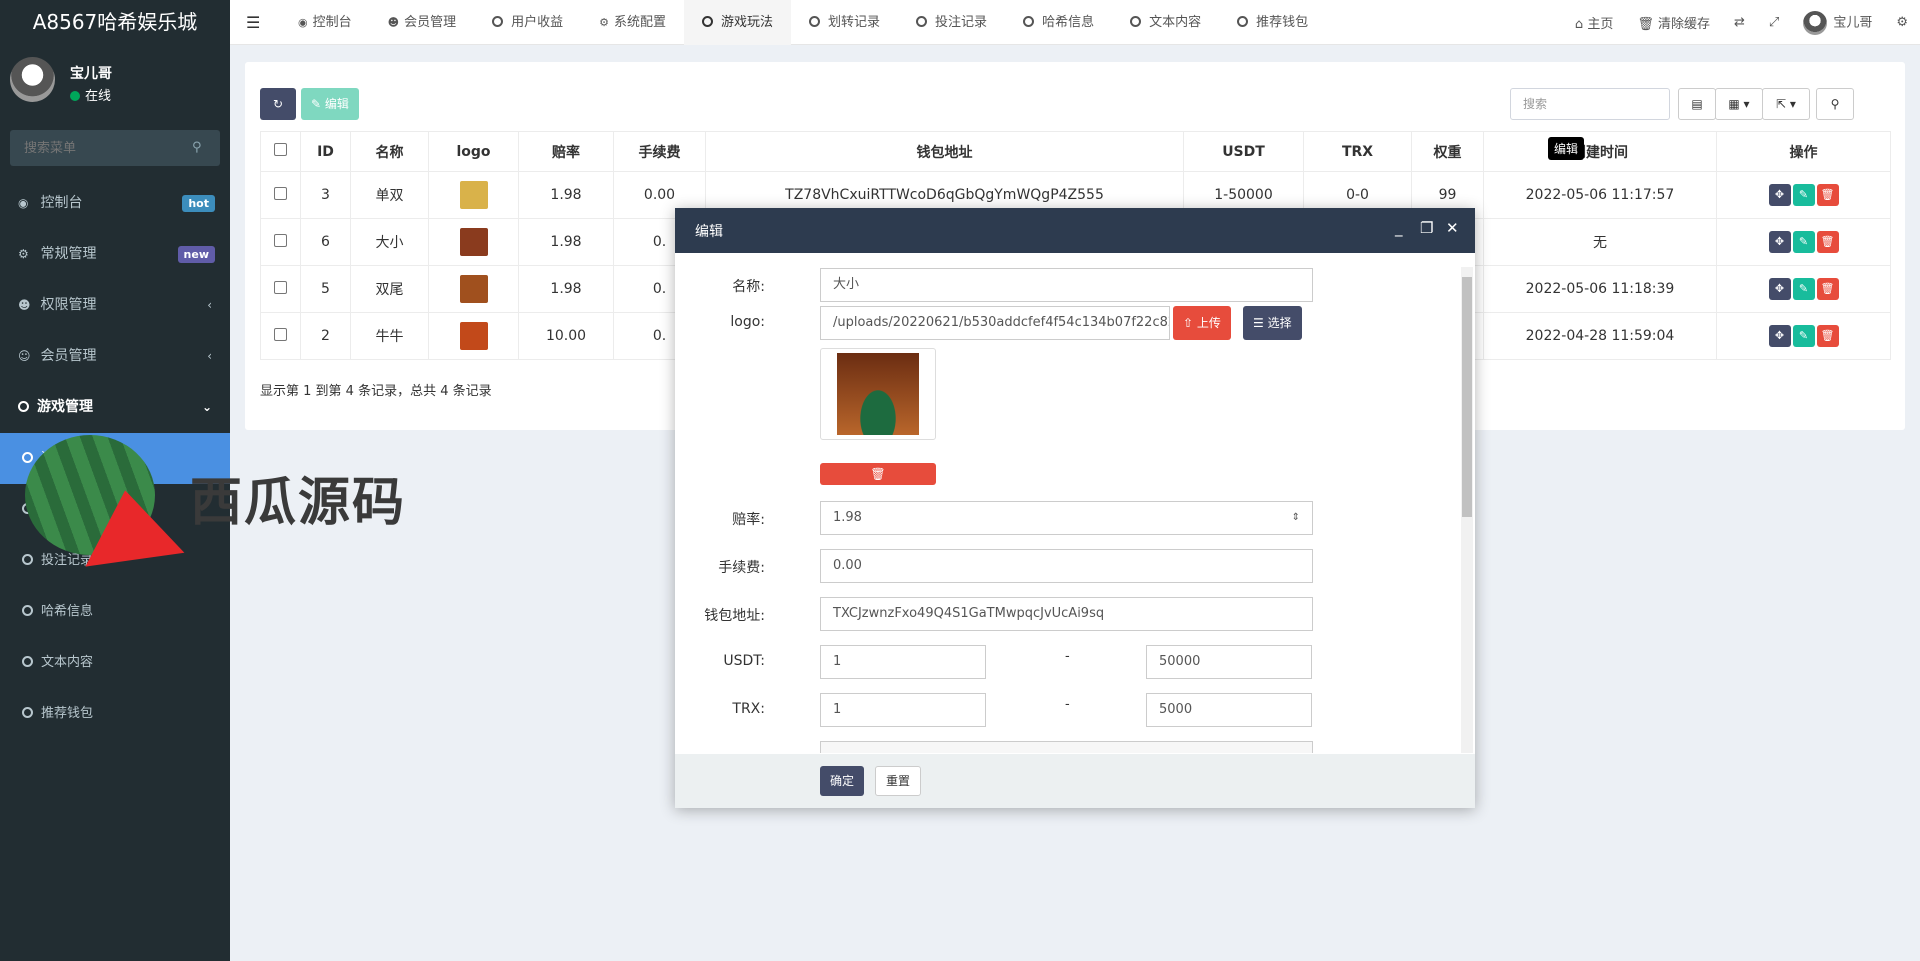  Describe the element at coordinates (199, 147) in the screenshot. I see `search-icon: ⚲` at that location.